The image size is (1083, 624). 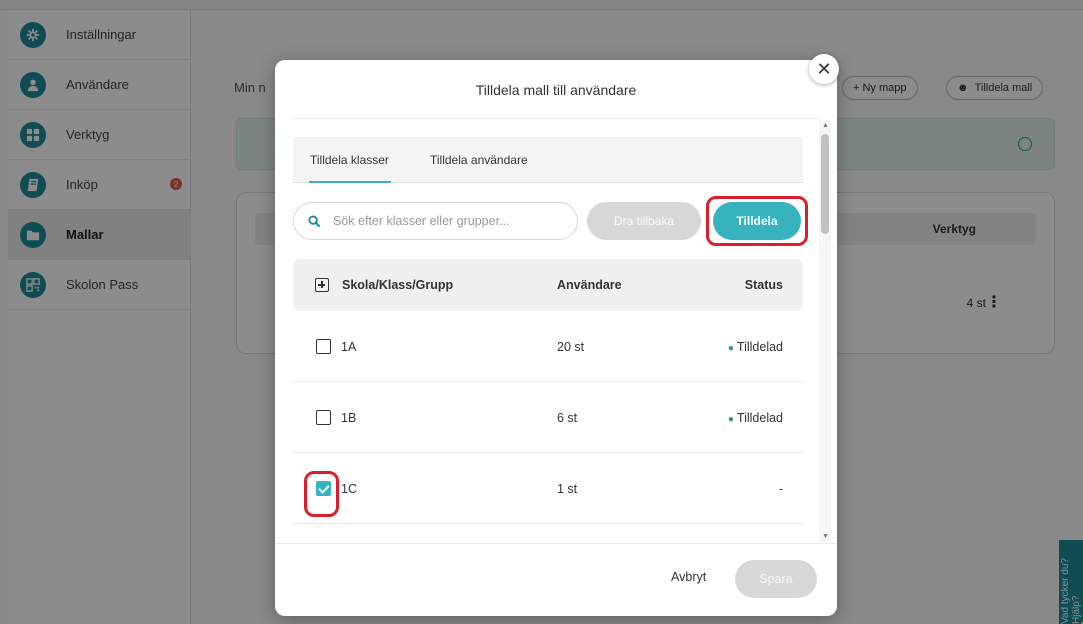 What do you see at coordinates (479, 160) in the screenshot?
I see `tab-assign-users: Tilldela användare` at bounding box center [479, 160].